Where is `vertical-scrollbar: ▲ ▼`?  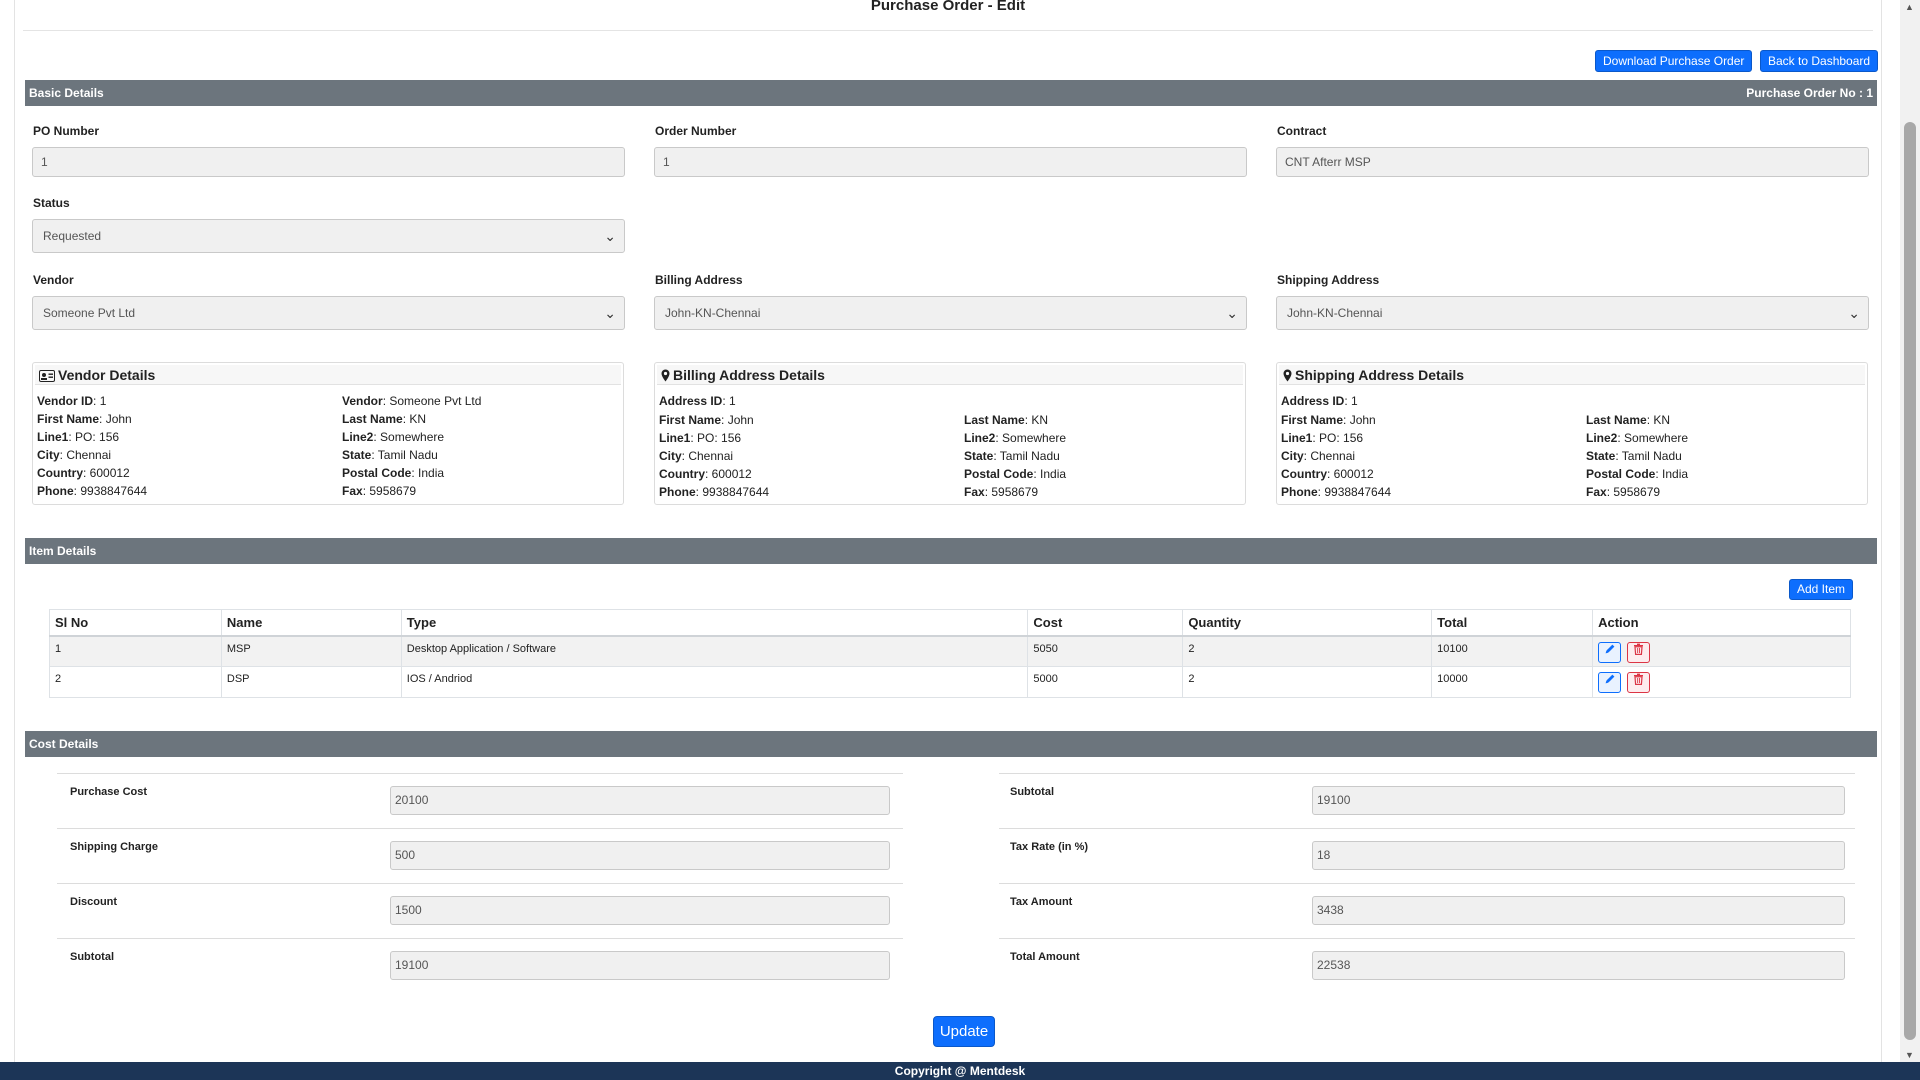
vertical-scrollbar: ▲ ▼ is located at coordinates (1910, 531).